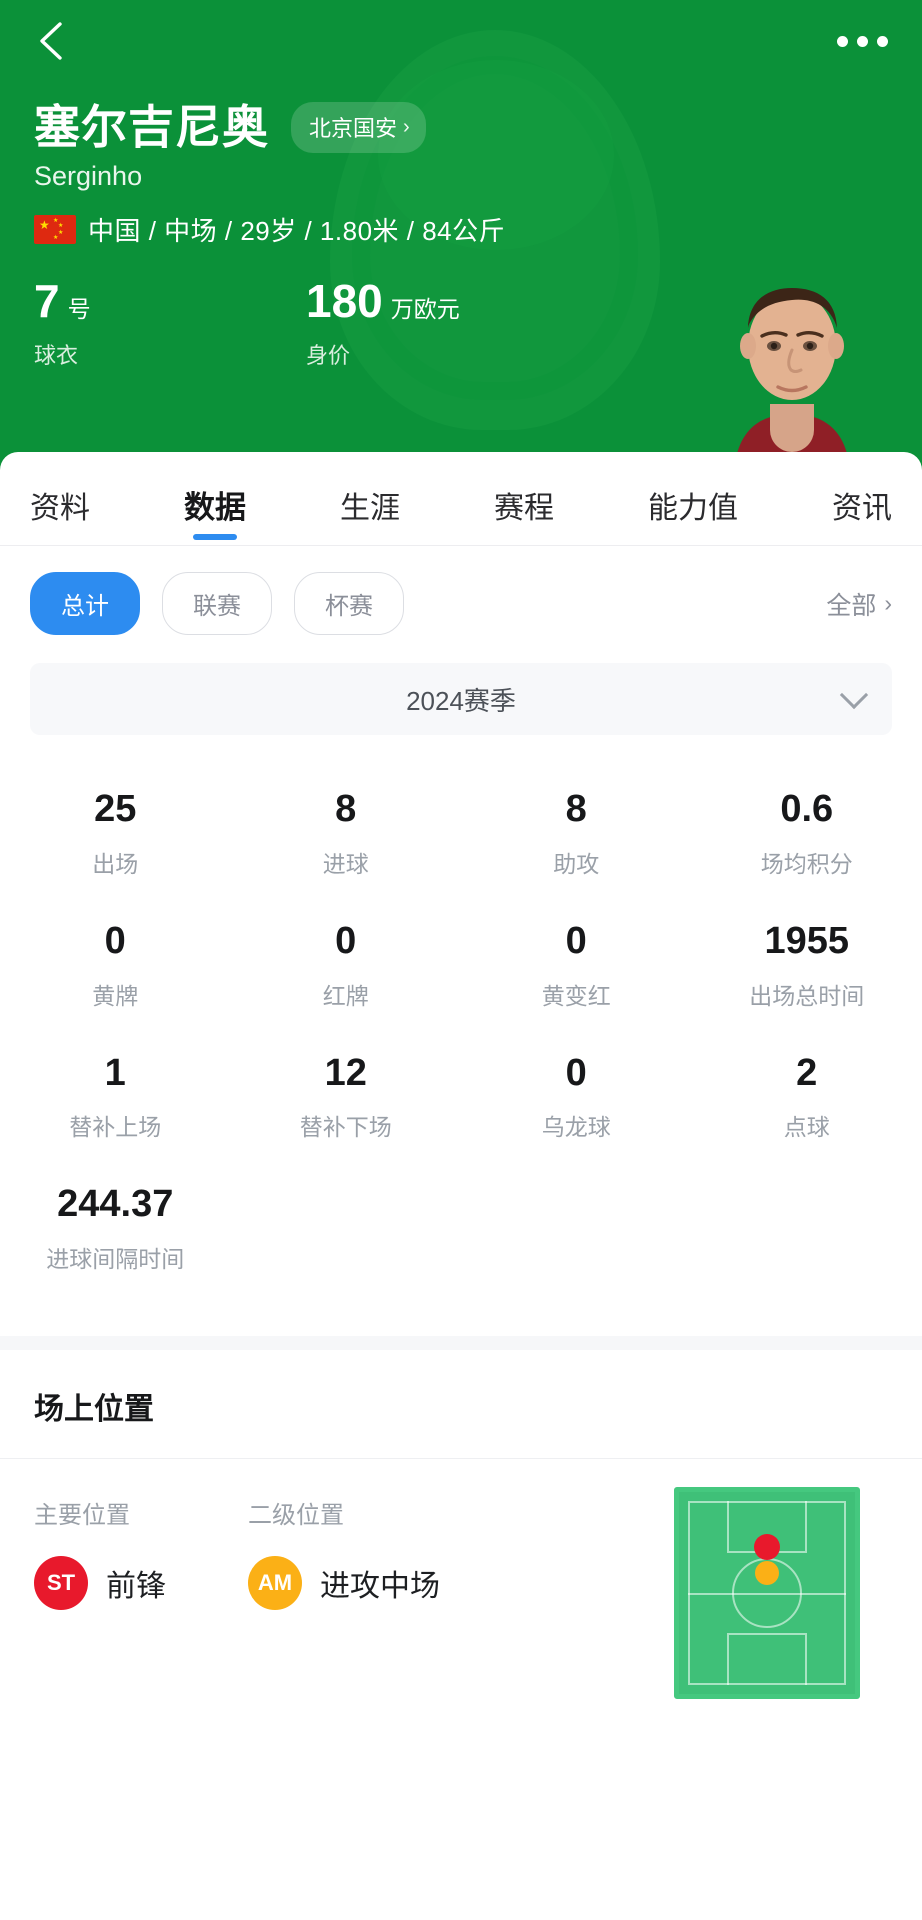  Describe the element at coordinates (296, 1516) in the screenshot. I see `secondary-position-heading: 二级位置` at that location.